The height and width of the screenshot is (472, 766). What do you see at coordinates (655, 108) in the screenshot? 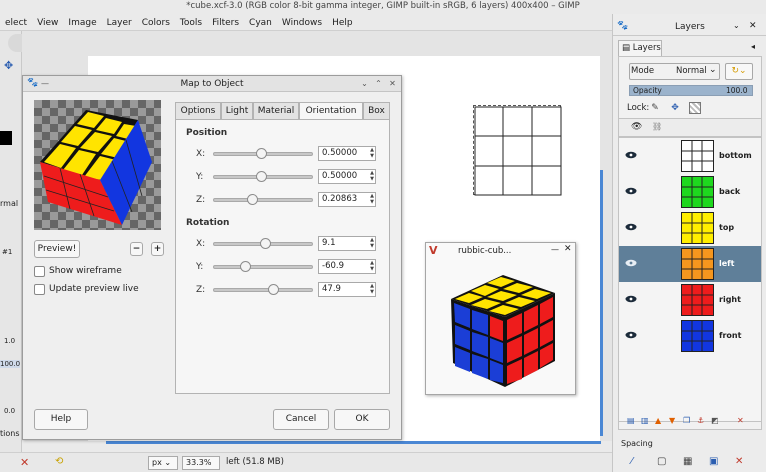
I see `lock-pixels-icon: ✎` at bounding box center [655, 108].